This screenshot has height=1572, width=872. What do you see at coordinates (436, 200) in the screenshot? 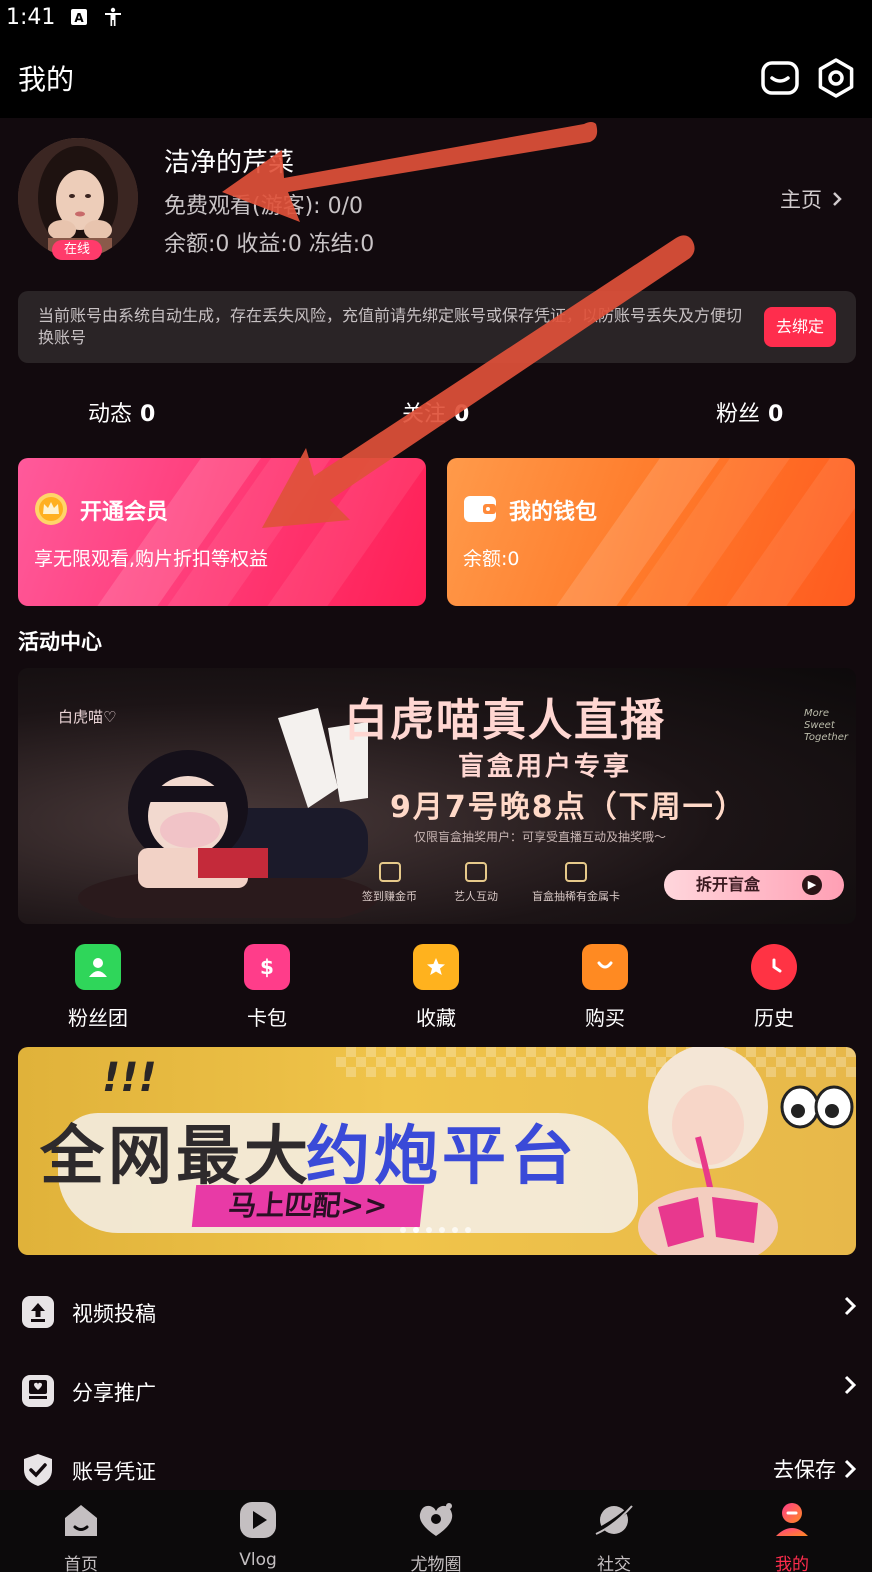
I see `profile-section: 在线 洁净的芹菜 免费观看(游客): 0/0 余额:0 收益:0 冻结:0 主页` at bounding box center [436, 200].